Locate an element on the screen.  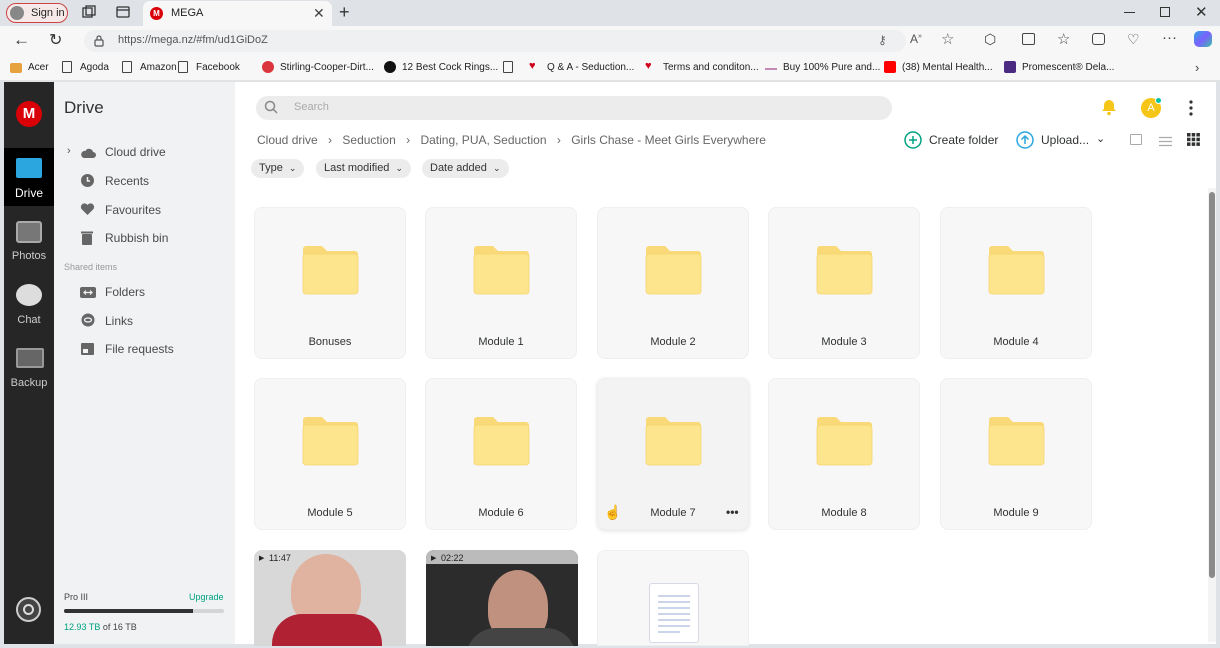
filter-type: Type ⌄ is located at coordinates (278, 168).